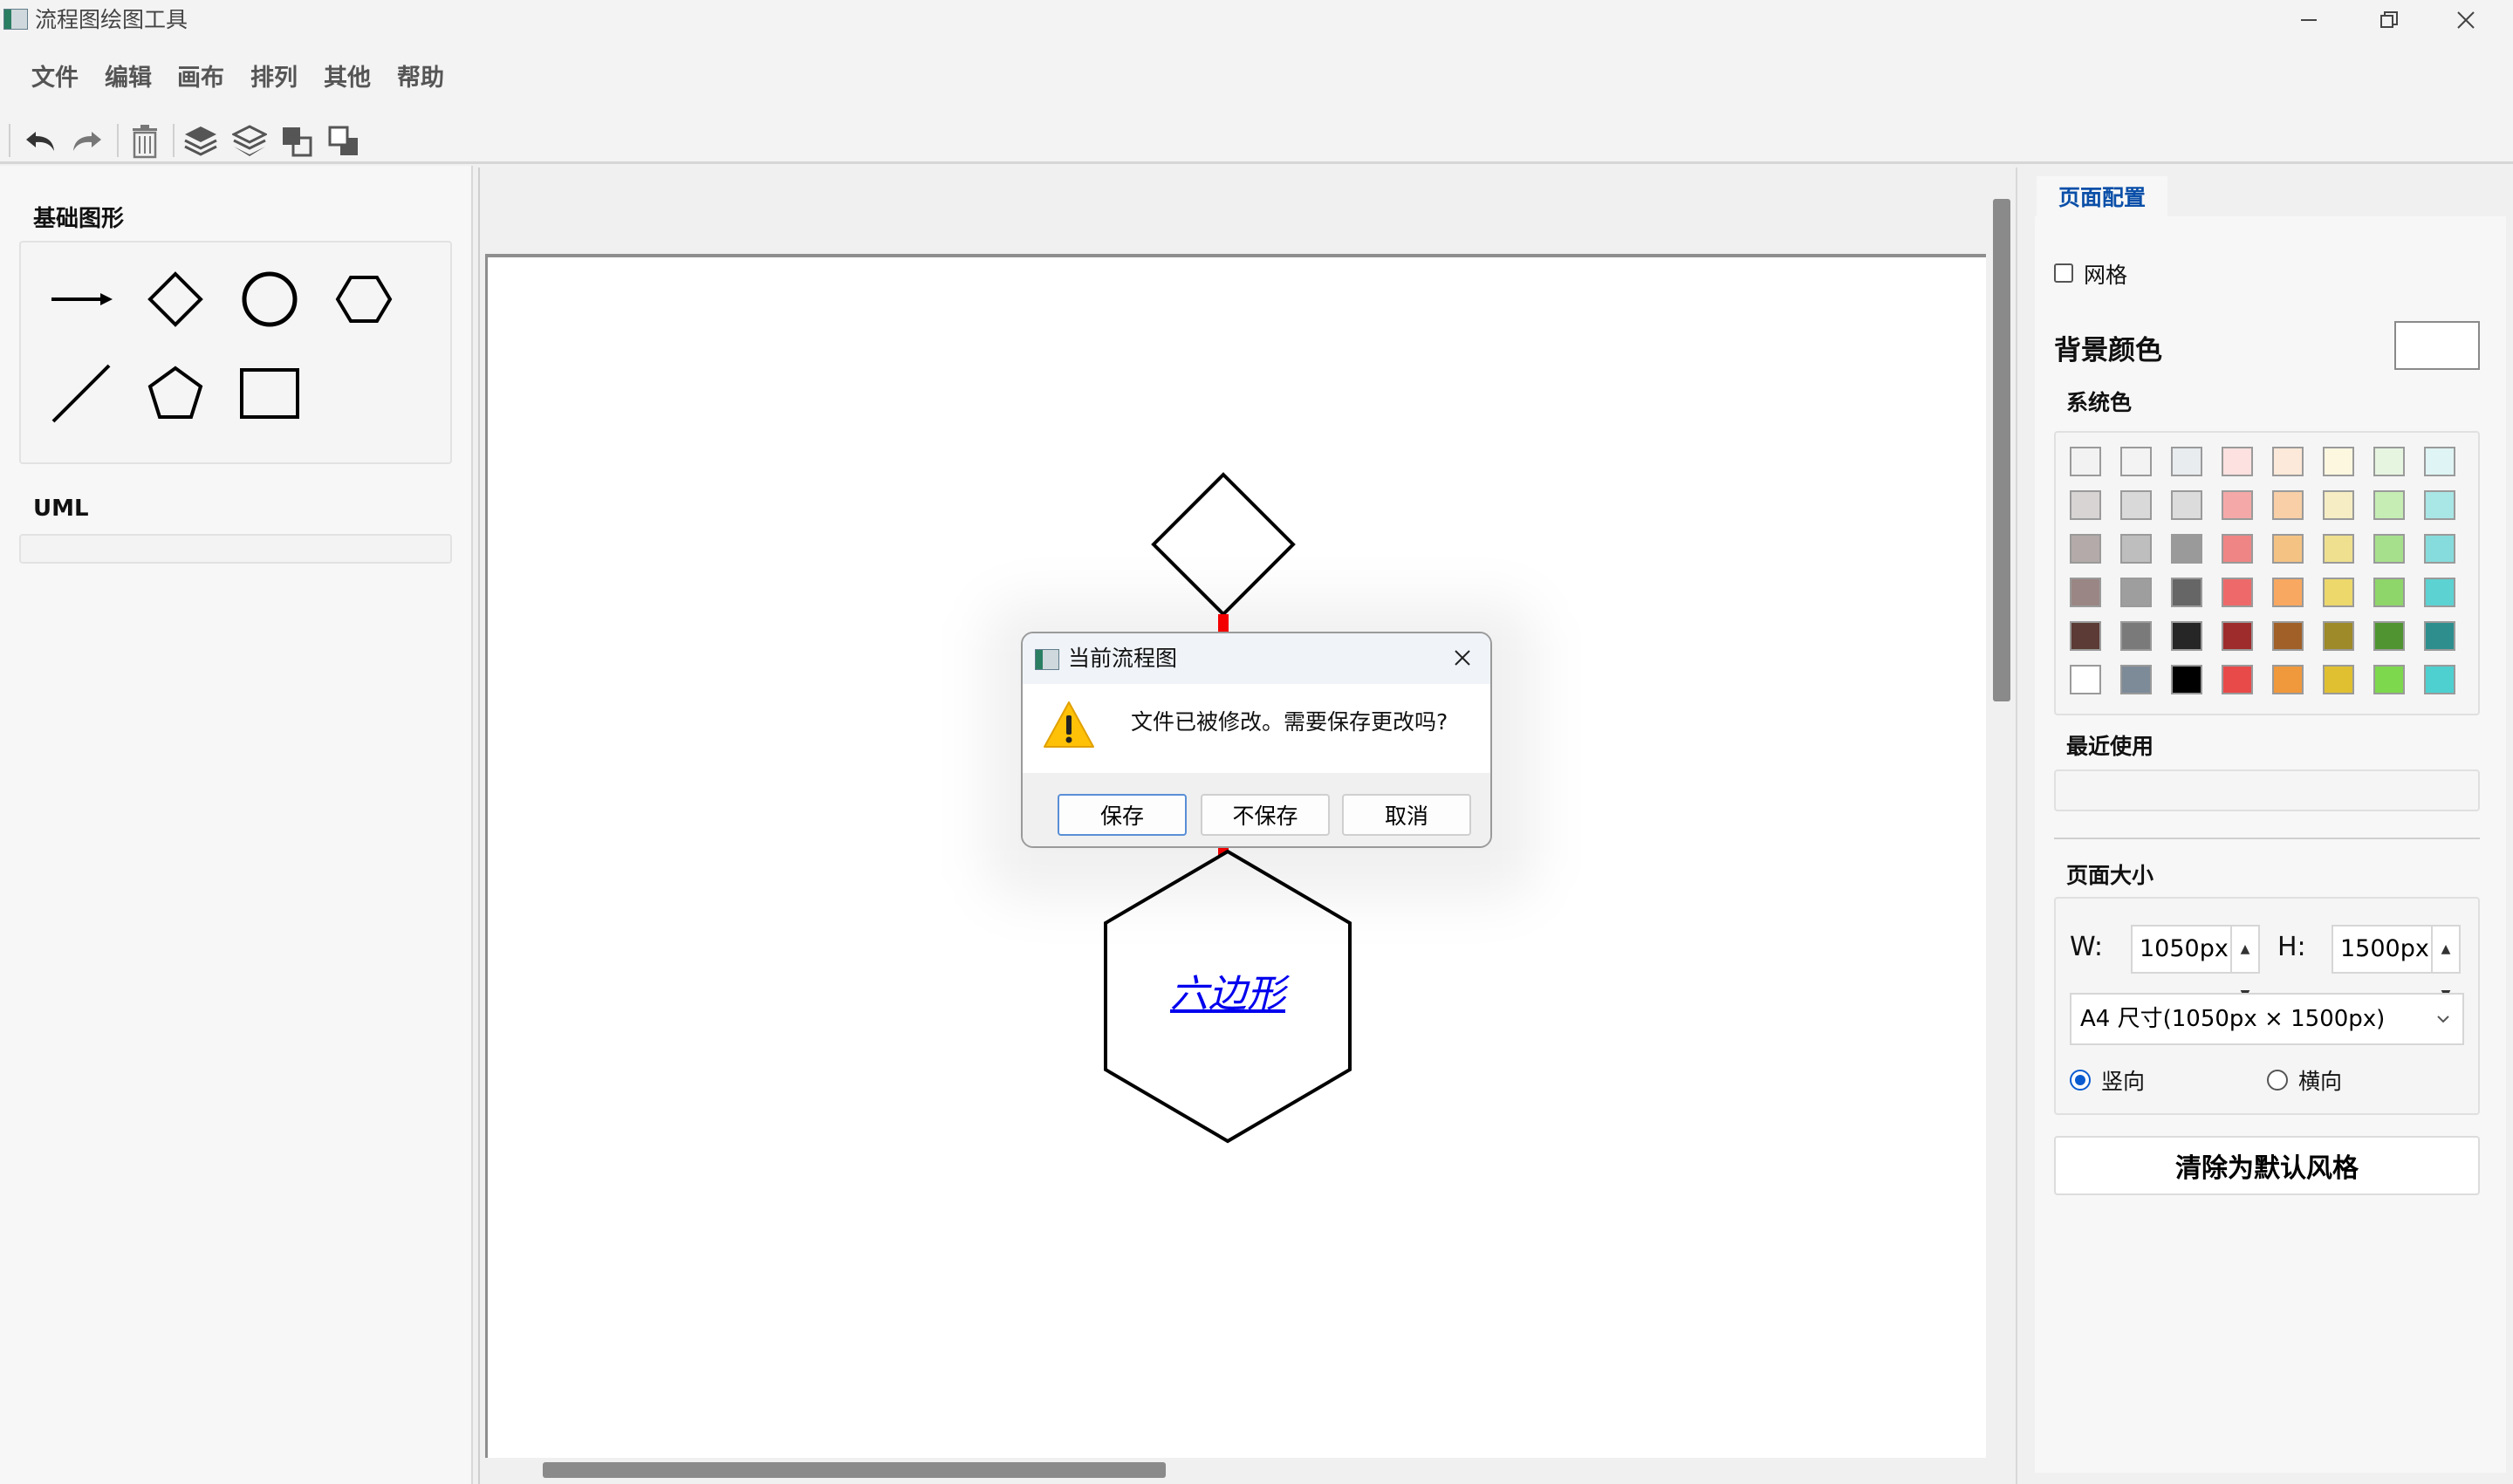 This screenshot has height=1484, width=2513. I want to click on hexagon-label: 六边形, so click(1227, 994).